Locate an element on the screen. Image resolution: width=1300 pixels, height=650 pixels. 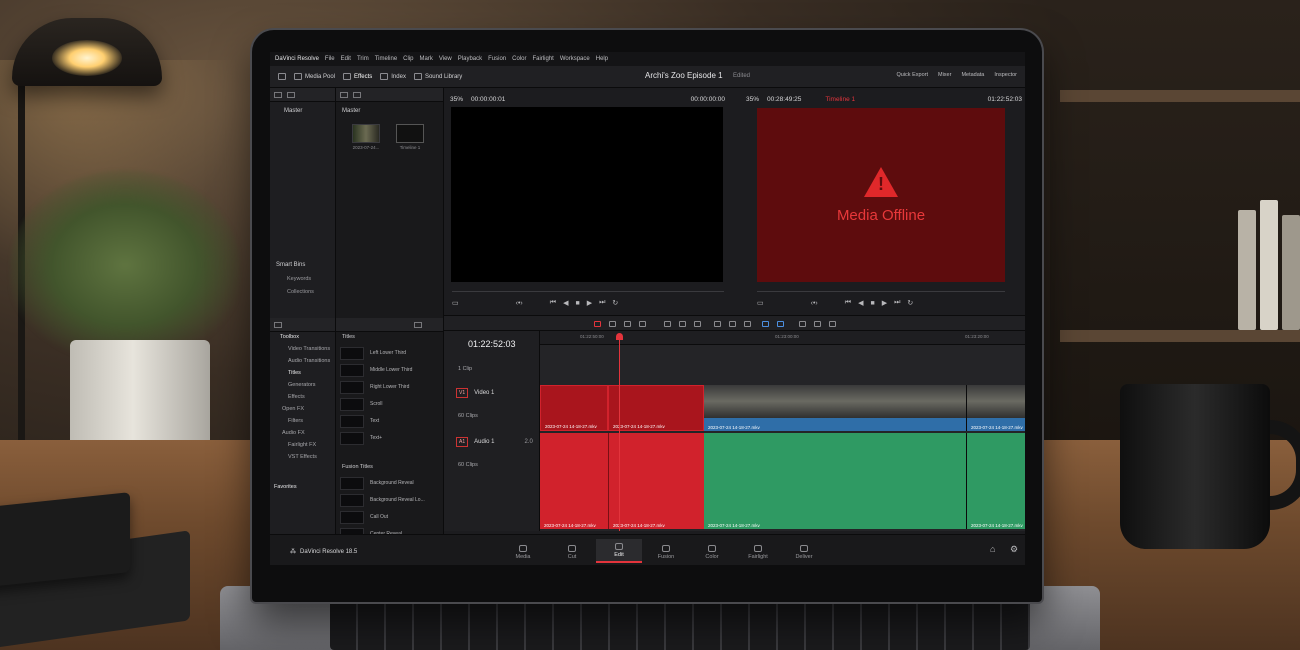
clip-thumbnail is located at coordinates (366, 133).